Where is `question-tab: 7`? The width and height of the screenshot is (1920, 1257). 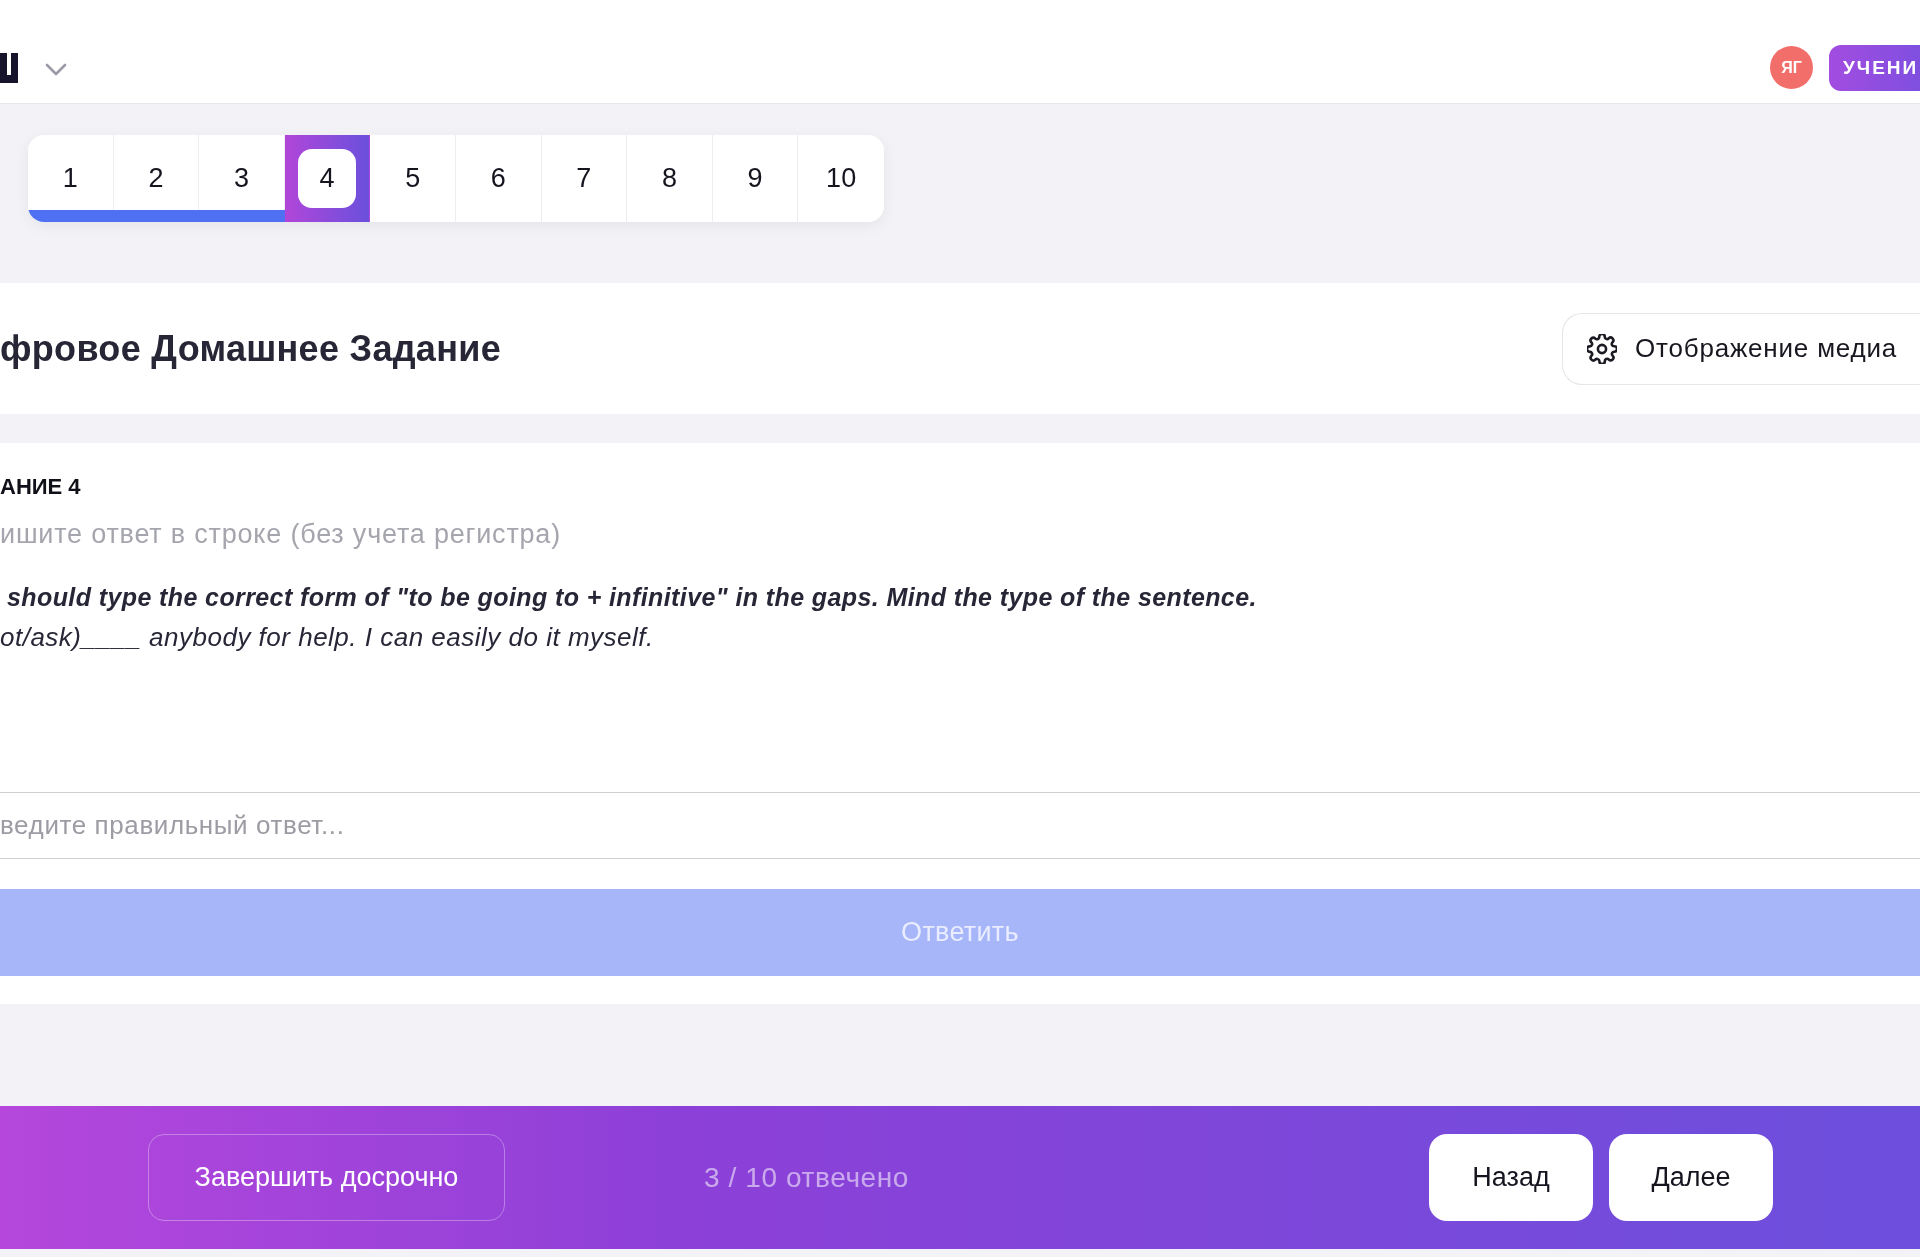 question-tab: 7 is located at coordinates (584, 178).